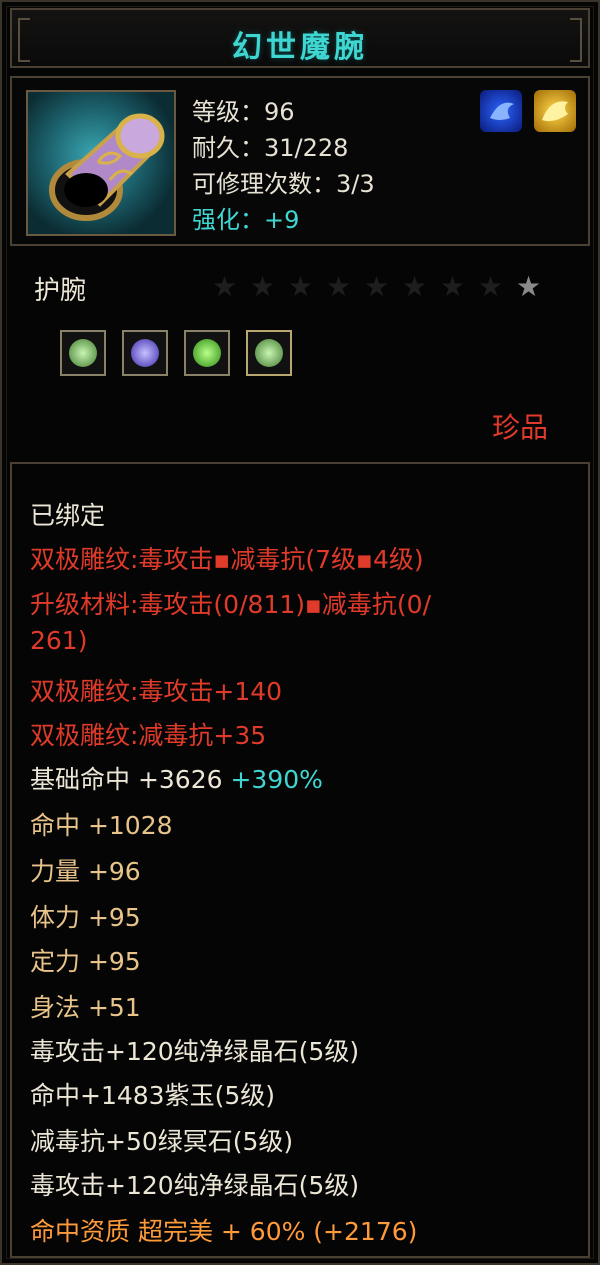  What do you see at coordinates (224, 1231) in the screenshot?
I see `hit-quality-line: 命中资质 超完美 + 60% (+2176)` at bounding box center [224, 1231].